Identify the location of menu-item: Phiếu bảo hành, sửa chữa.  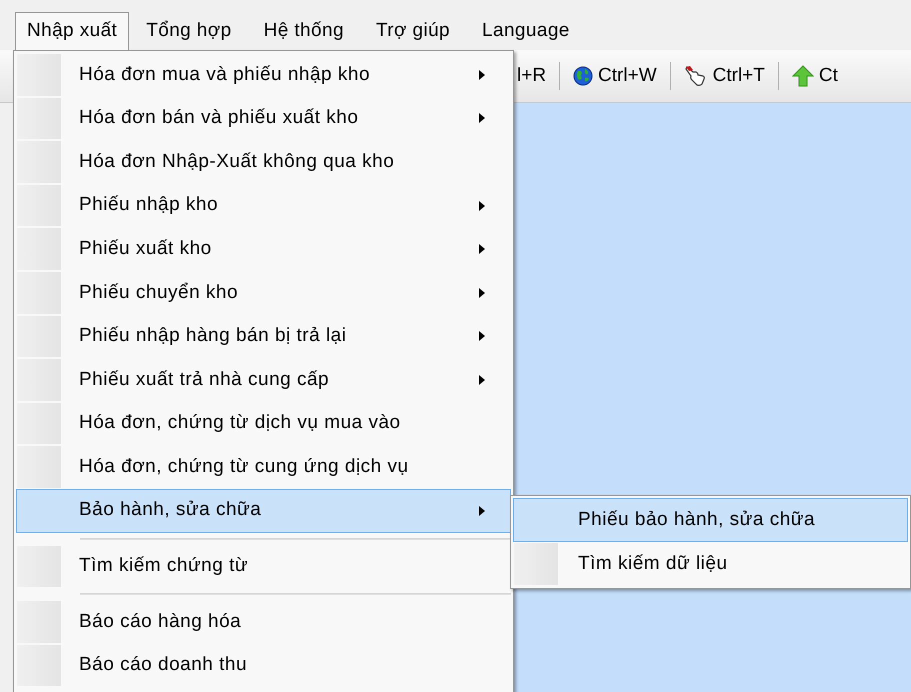
(710, 520).